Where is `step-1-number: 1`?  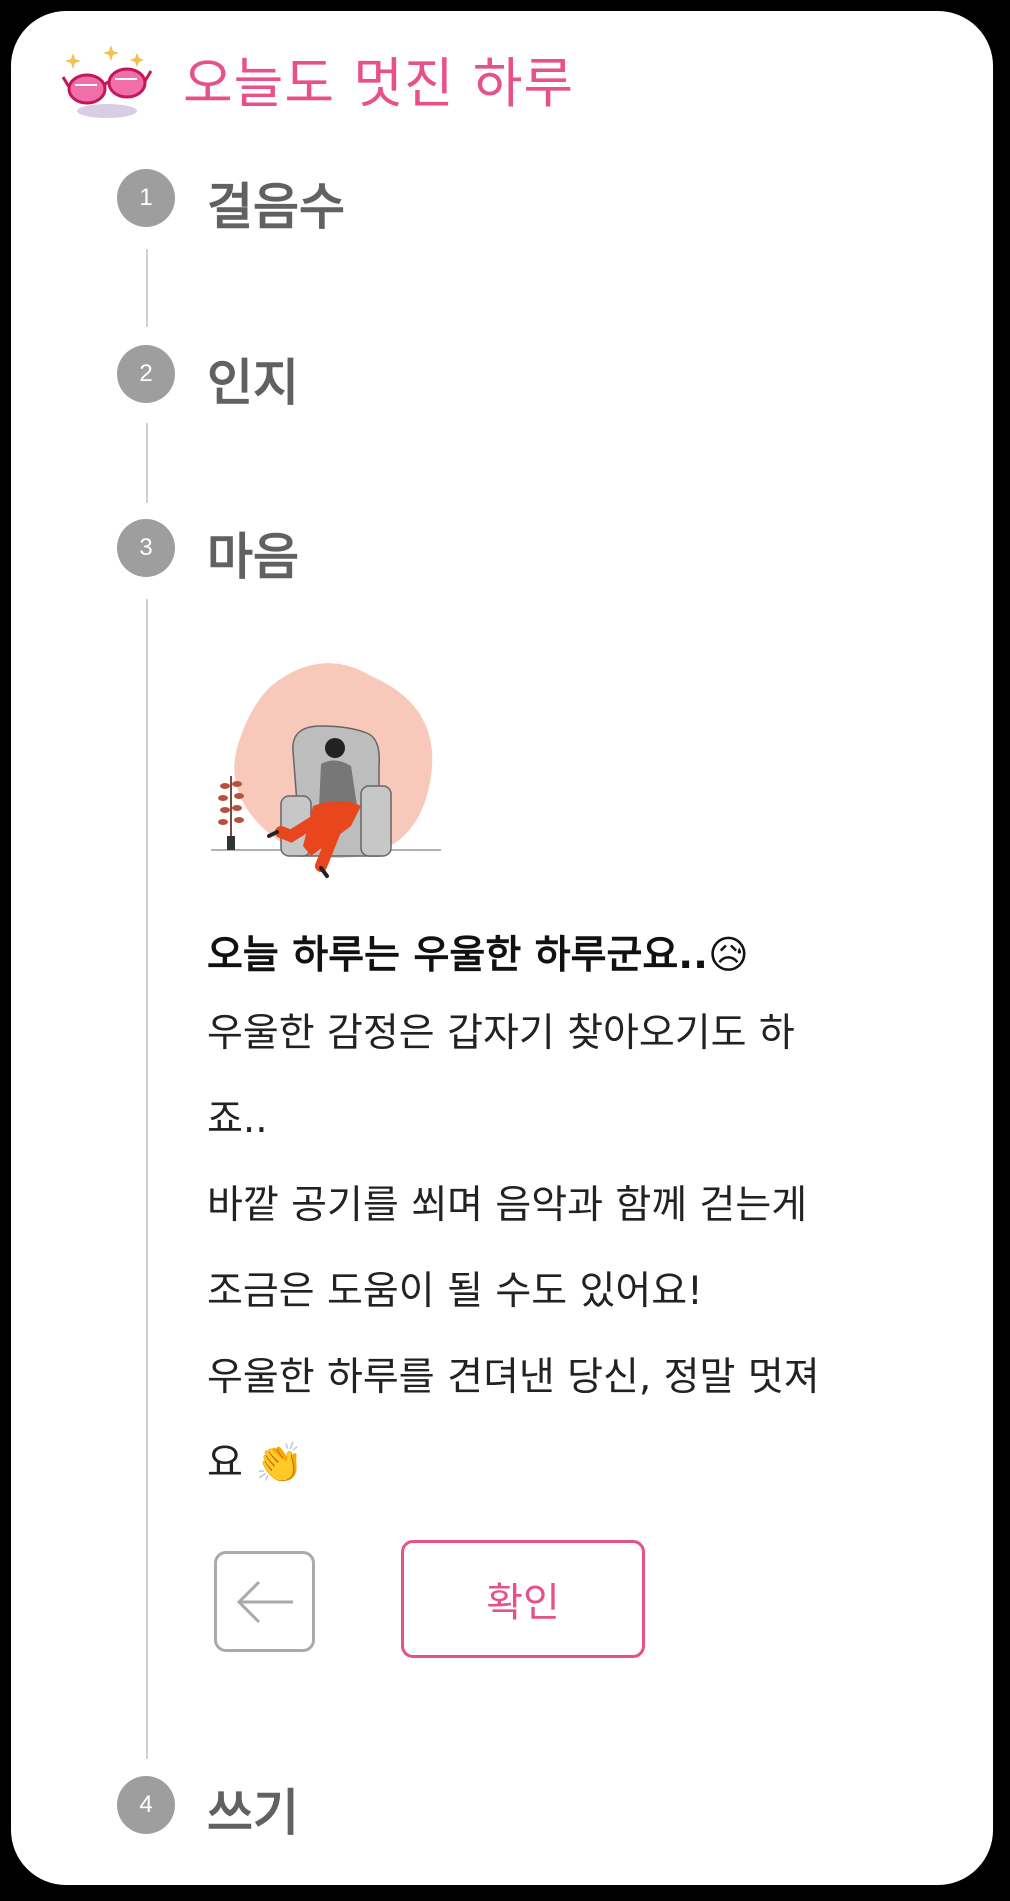
step-1-number: 1 is located at coordinates (146, 198).